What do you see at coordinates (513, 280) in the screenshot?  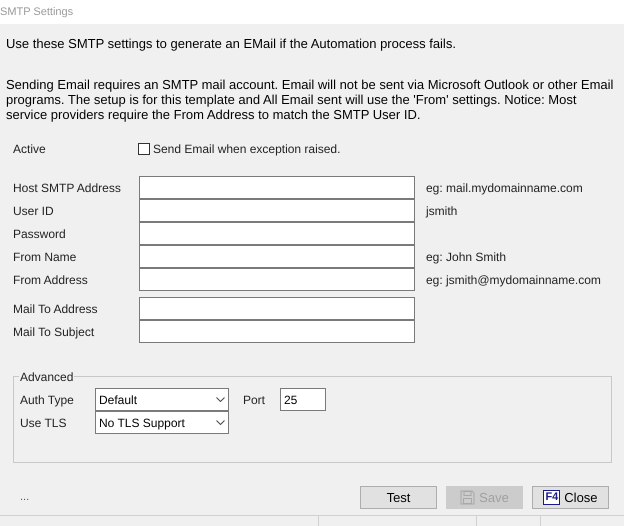 I see `hint-text: eg: jsmith@mydomainname.com` at bounding box center [513, 280].